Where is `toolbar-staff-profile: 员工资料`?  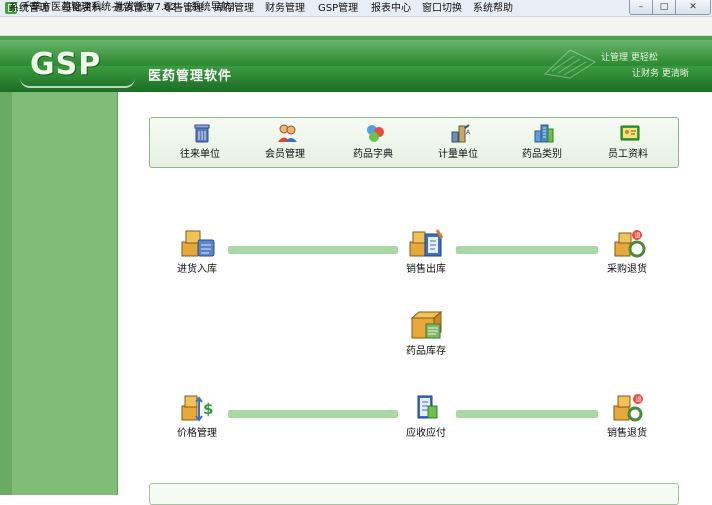
toolbar-staff-profile: 员工资料 is located at coordinates (628, 141).